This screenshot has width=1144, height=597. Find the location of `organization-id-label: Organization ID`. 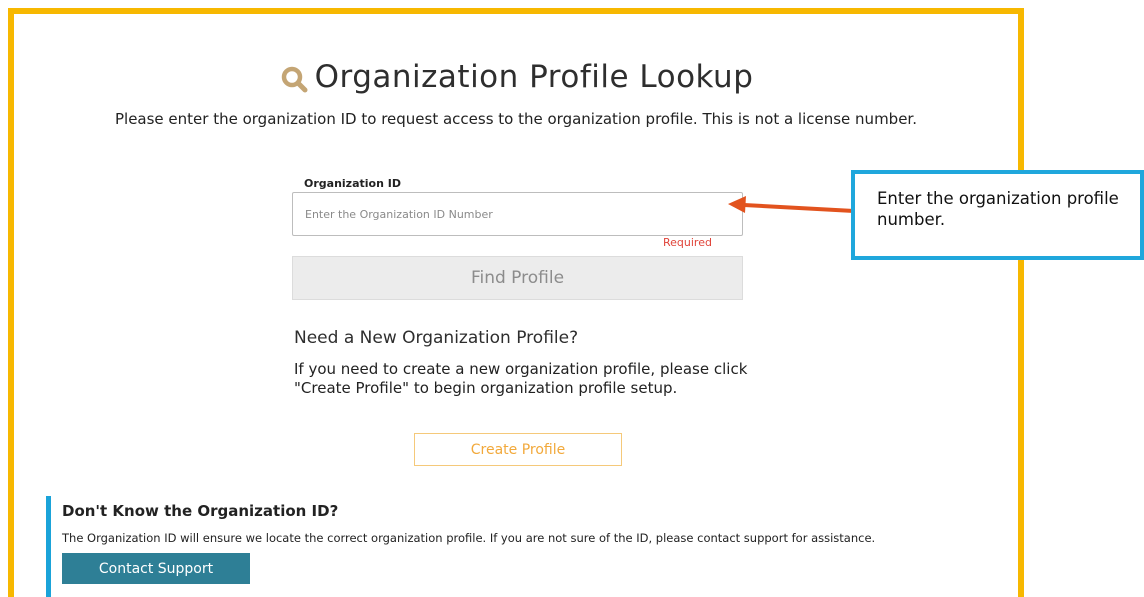

organization-id-label: Organization ID is located at coordinates (352, 183).